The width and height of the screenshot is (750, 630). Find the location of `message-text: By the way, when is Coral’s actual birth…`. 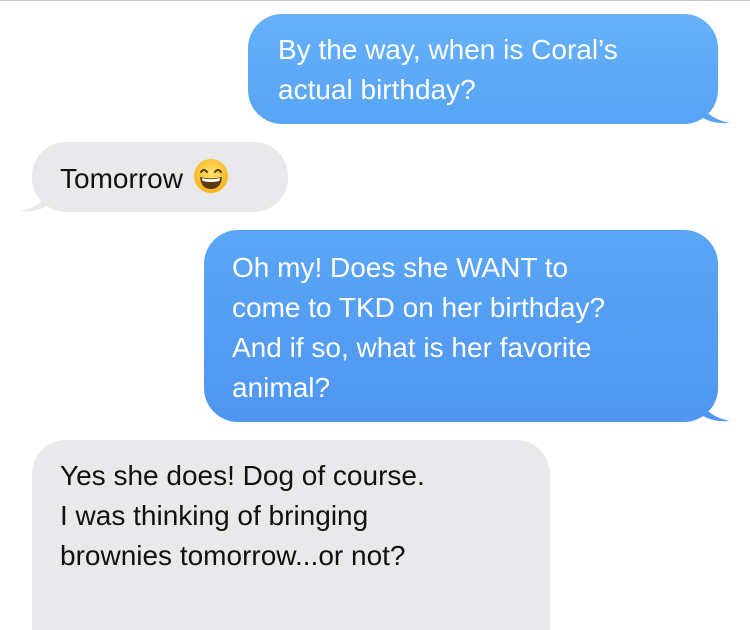

message-text: By the way, when is Coral’s actual birth… is located at coordinates (448, 69).